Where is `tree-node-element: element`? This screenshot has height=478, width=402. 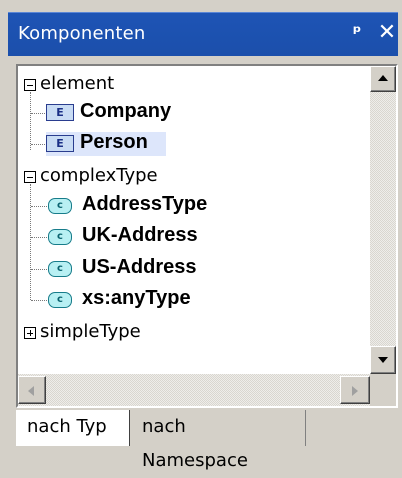 tree-node-element: element is located at coordinates (122, 86).